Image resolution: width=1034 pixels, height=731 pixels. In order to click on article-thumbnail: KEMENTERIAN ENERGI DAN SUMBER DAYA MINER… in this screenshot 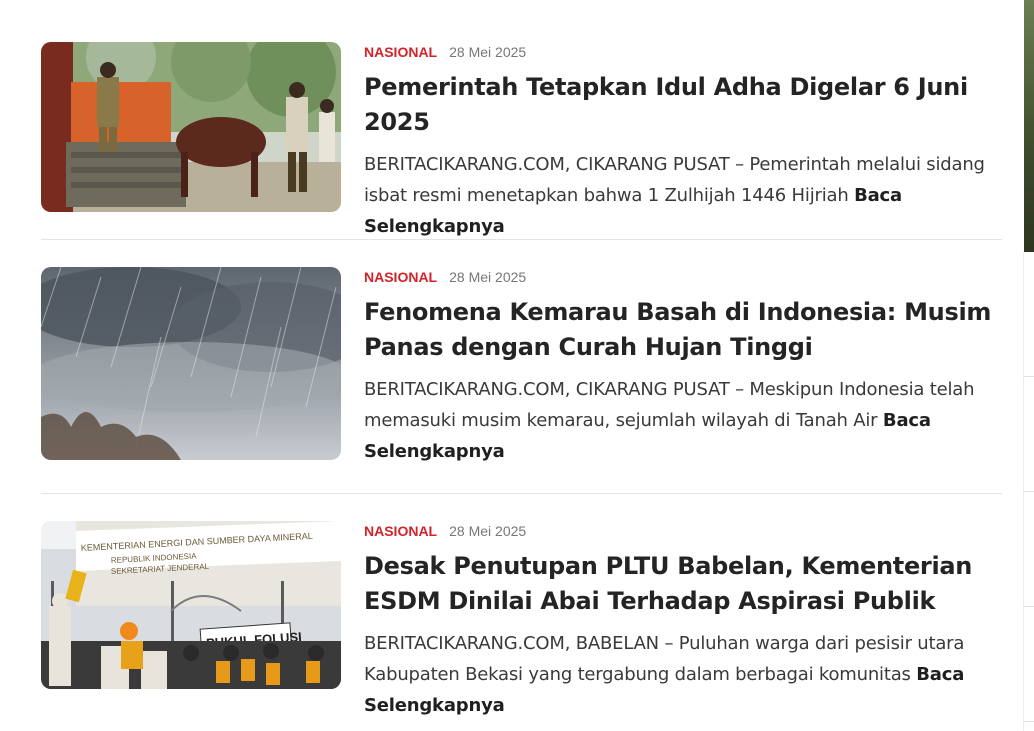, I will do `click(191, 605)`.